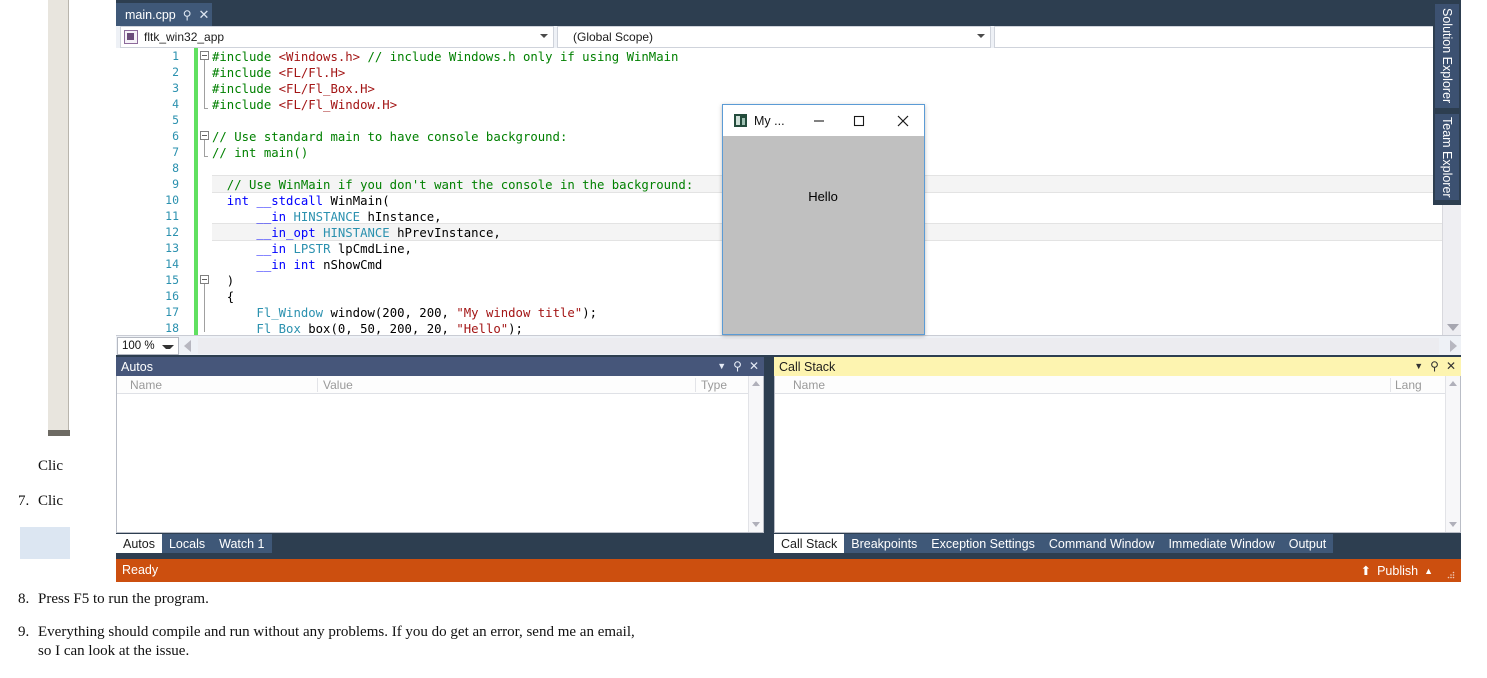 Image resolution: width=1487 pixels, height=678 pixels. I want to click on callstack-grid: Name Lang, so click(1117, 454).